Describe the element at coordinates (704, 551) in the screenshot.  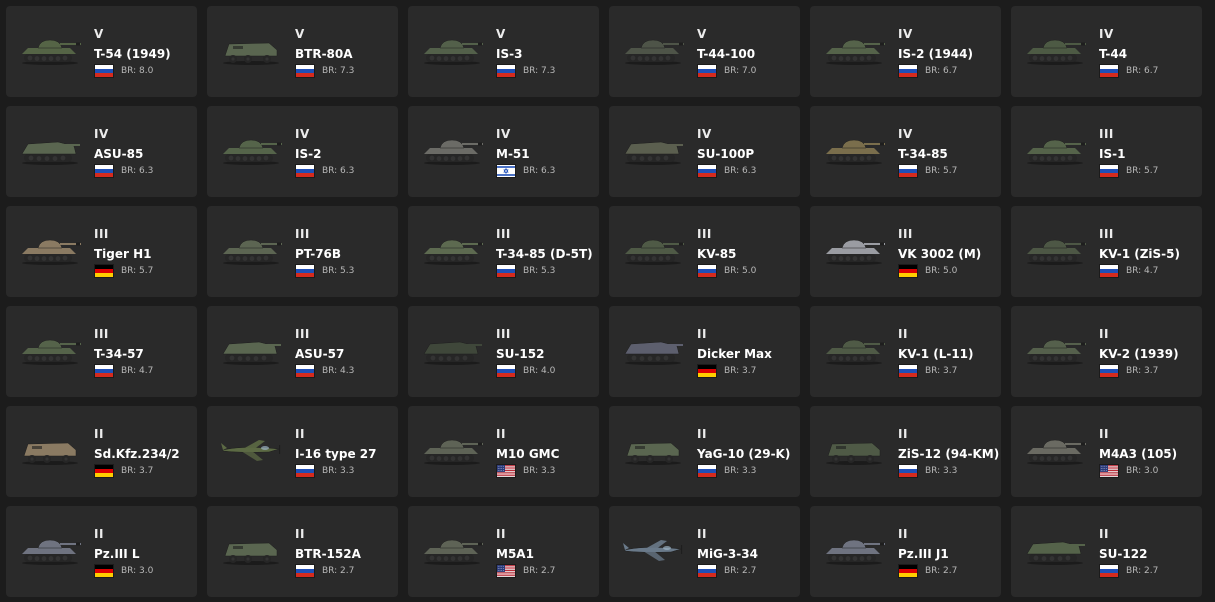
I see `vehicle-card: II MiG-3-34 BR: 2.7` at that location.